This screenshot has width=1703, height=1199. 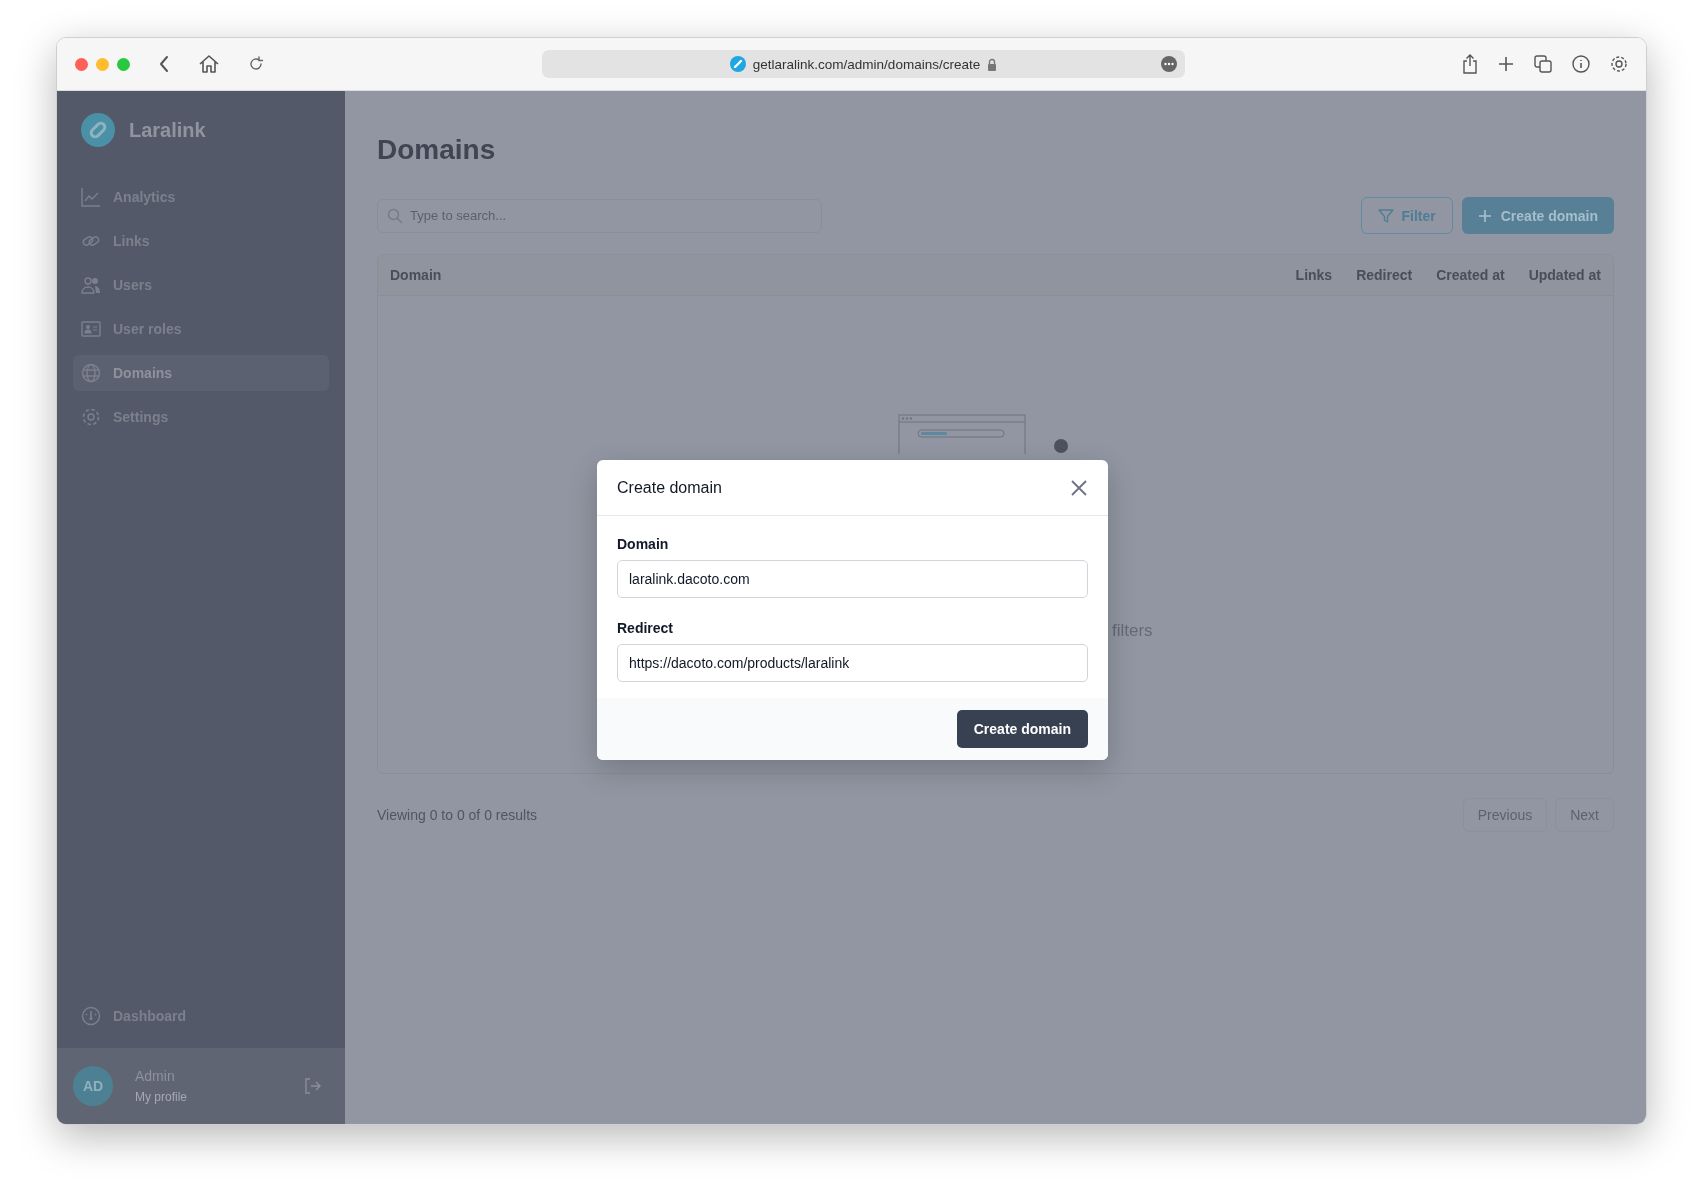 I want to click on id-card-icon, so click(x=91, y=329).